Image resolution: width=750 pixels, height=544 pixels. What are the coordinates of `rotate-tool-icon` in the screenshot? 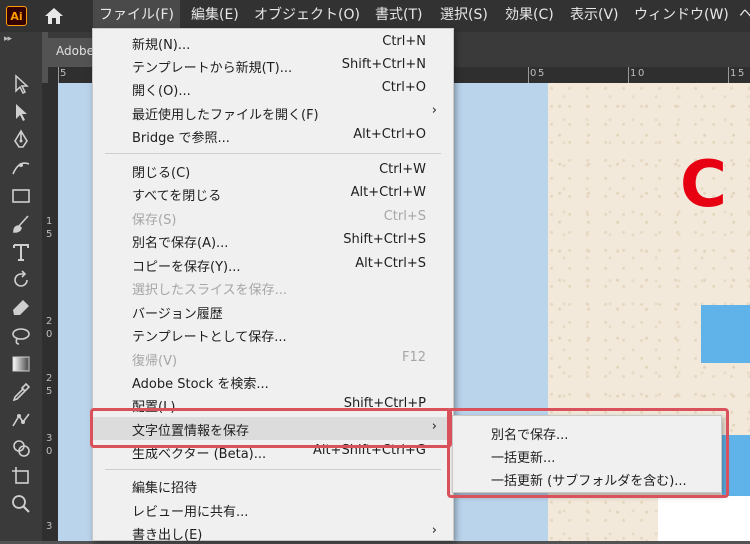 It's located at (21, 280).